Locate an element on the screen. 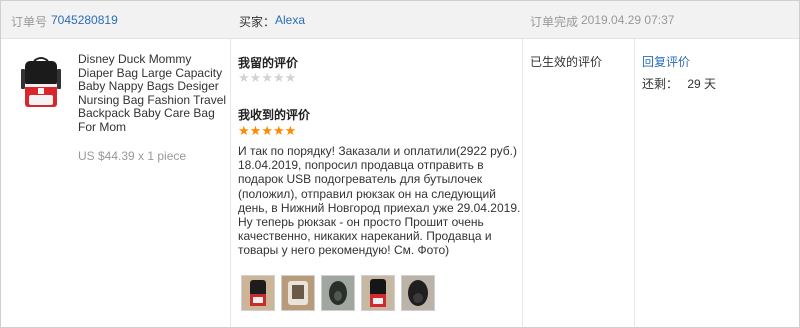 This screenshot has height=328, width=800. backpack-icon is located at coordinates (41, 82).